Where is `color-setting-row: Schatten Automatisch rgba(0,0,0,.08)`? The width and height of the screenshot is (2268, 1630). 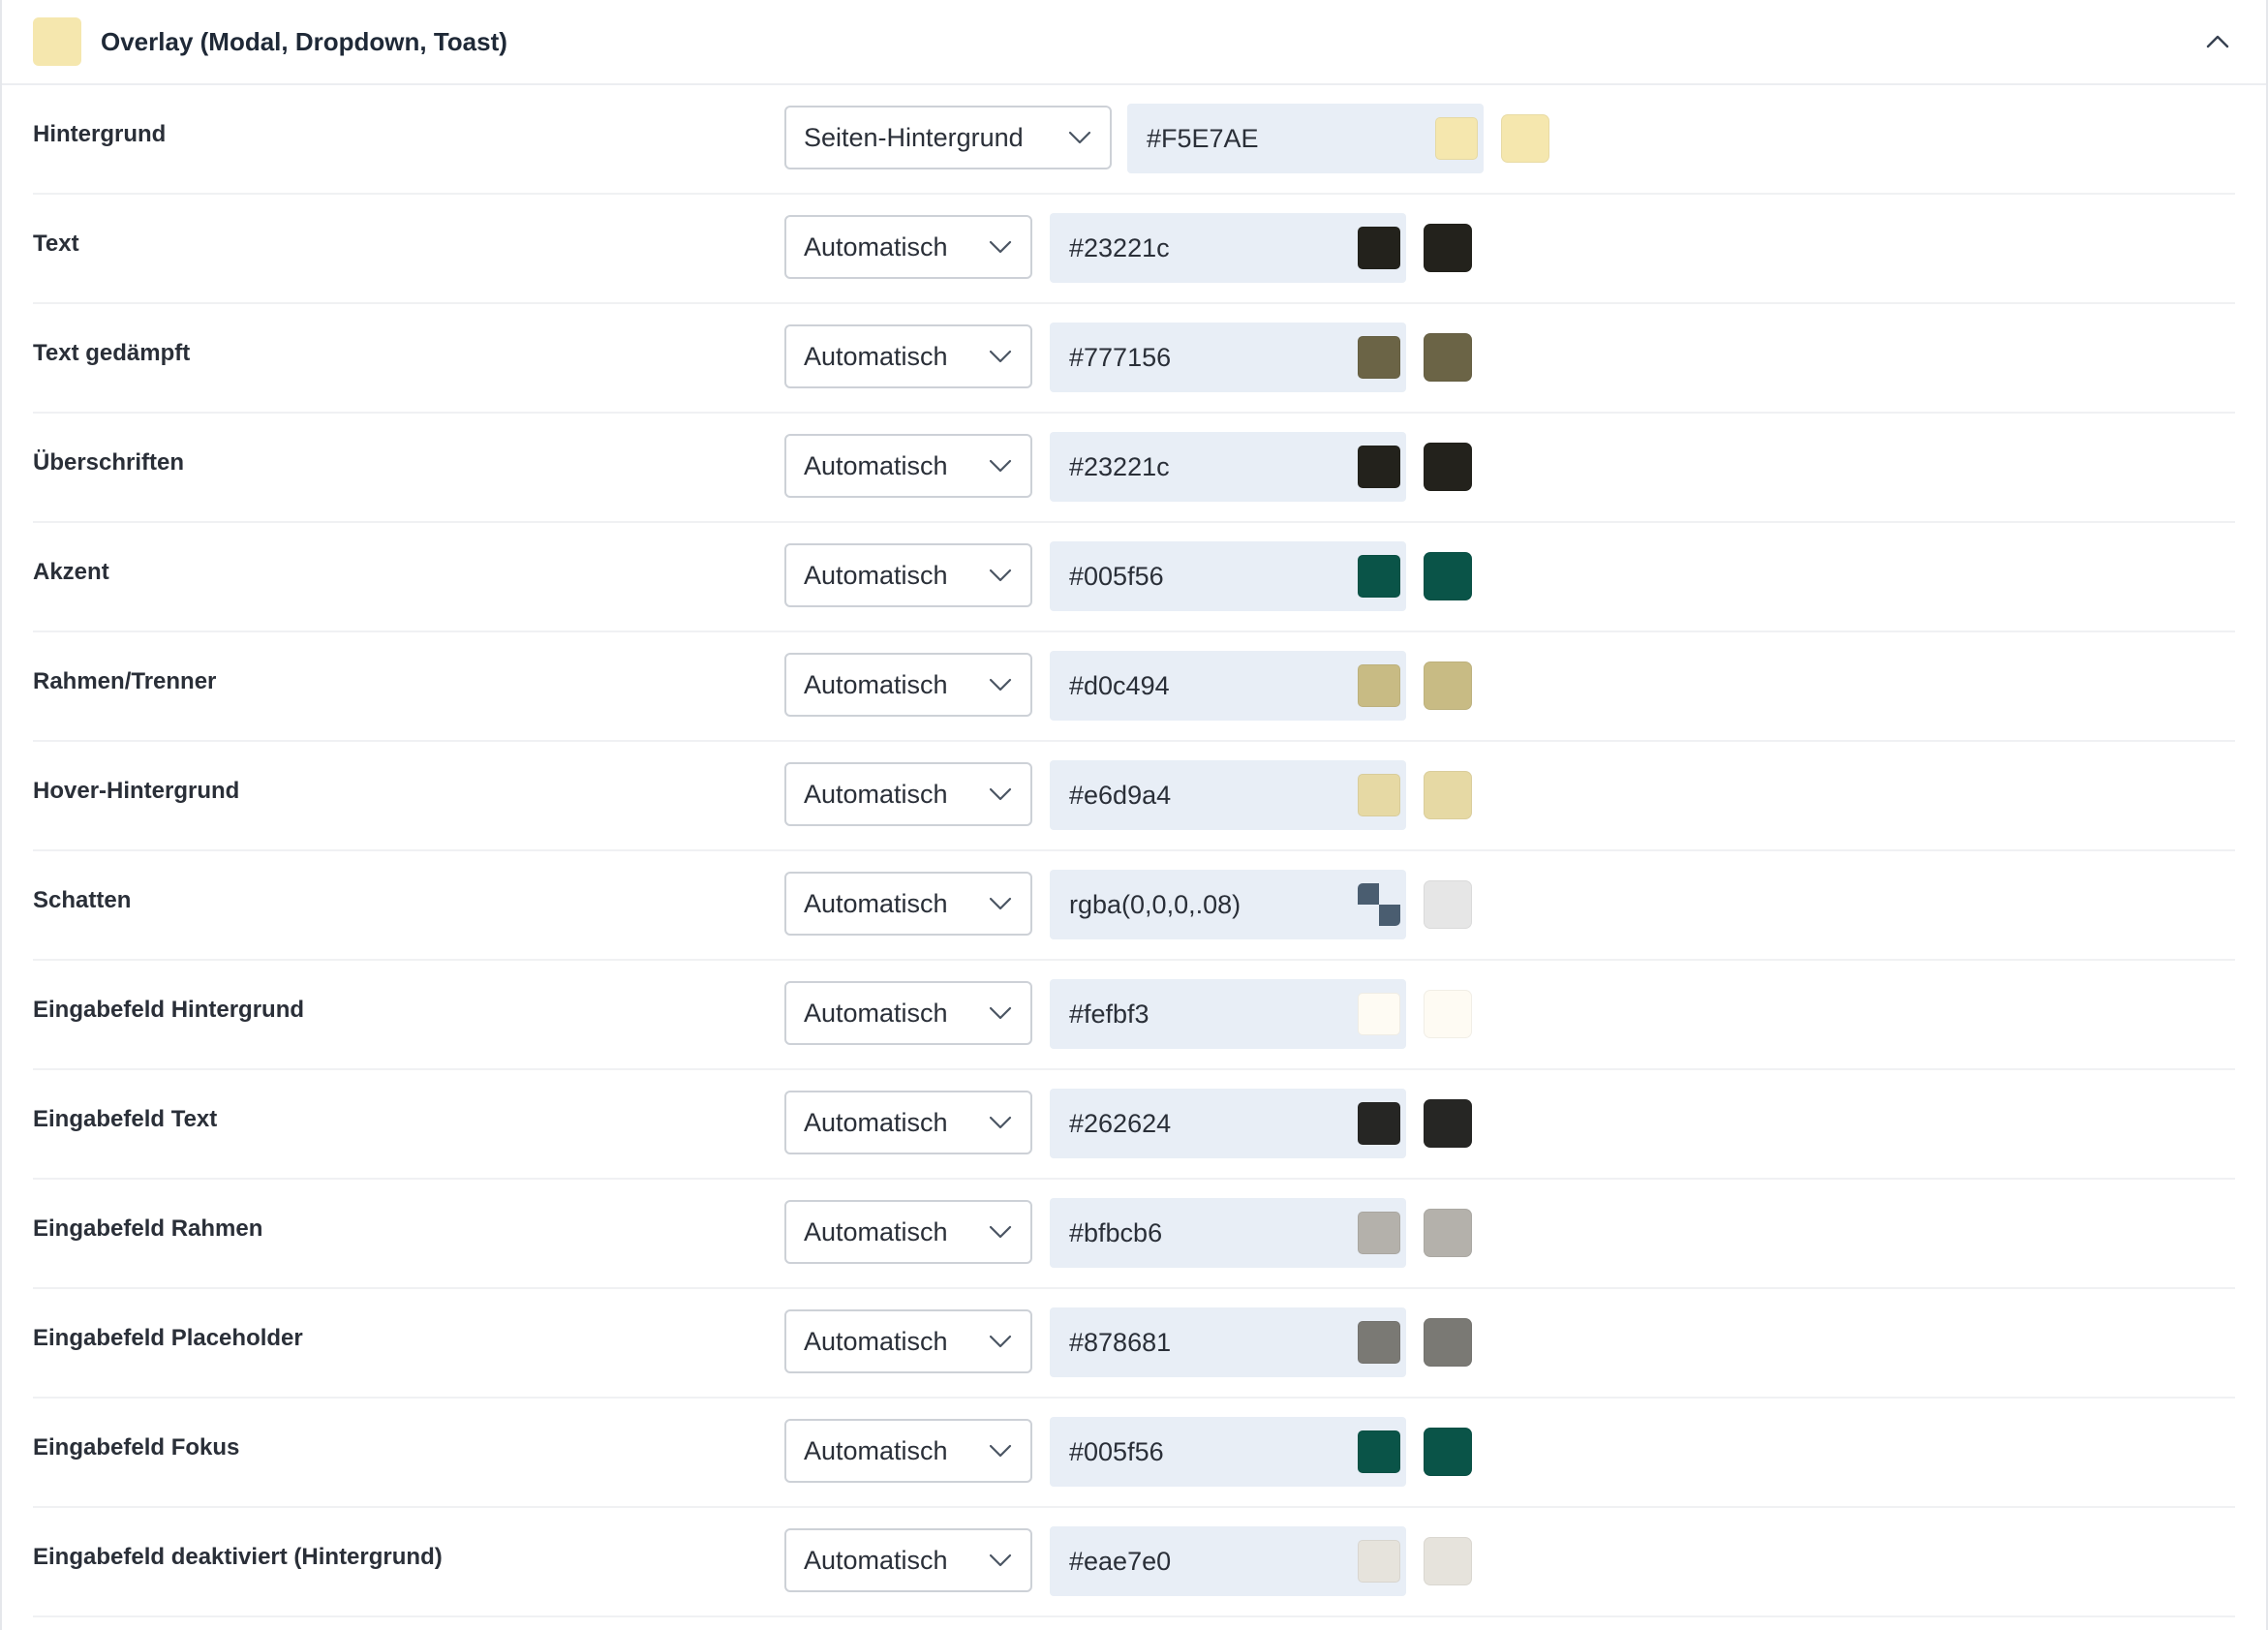
color-setting-row: Schatten Automatisch rgba(0,0,0,.08) is located at coordinates (1134, 906).